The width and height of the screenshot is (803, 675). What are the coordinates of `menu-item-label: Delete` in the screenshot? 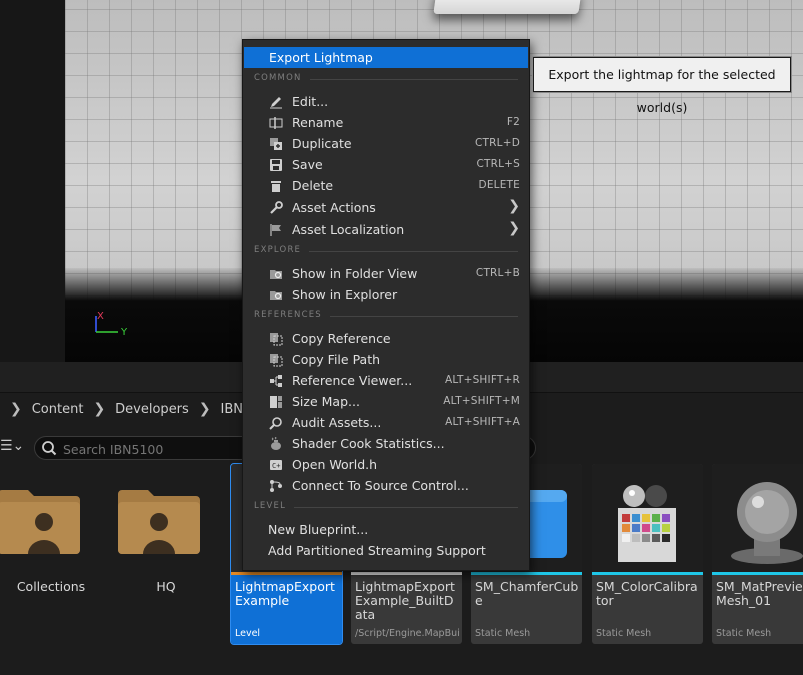 It's located at (313, 185).